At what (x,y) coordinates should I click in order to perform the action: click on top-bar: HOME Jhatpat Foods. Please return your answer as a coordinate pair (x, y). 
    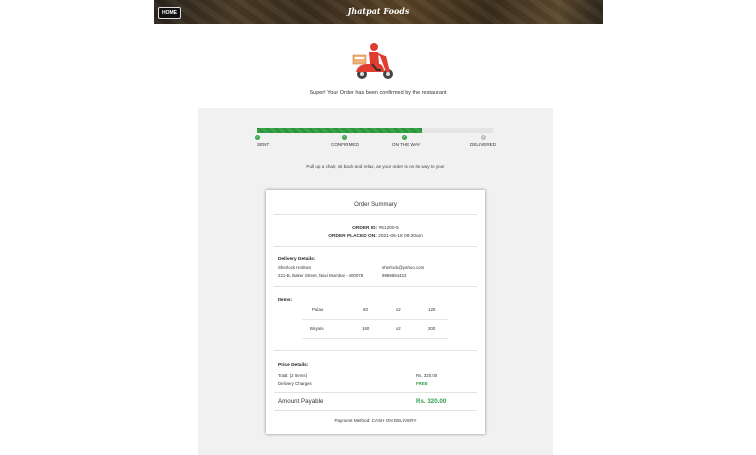
    Looking at the image, I should click on (378, 12).